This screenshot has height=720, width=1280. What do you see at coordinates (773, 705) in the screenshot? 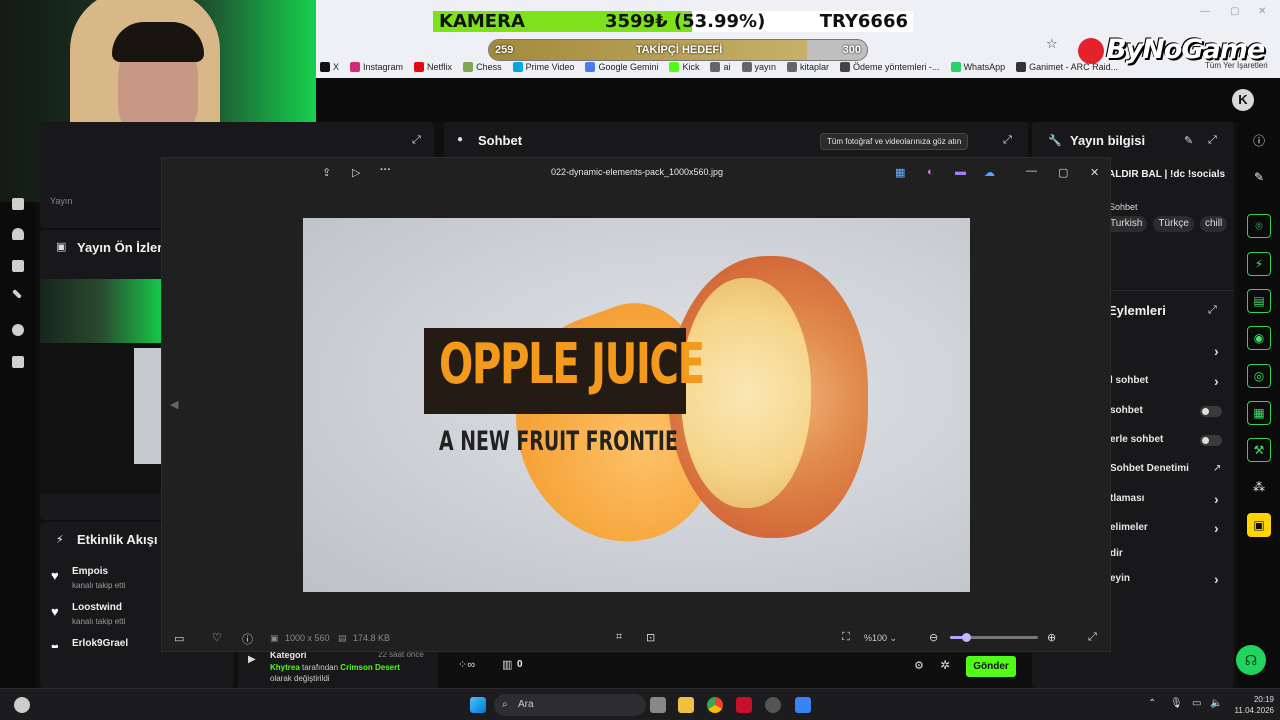
I see `obs-icon` at bounding box center [773, 705].